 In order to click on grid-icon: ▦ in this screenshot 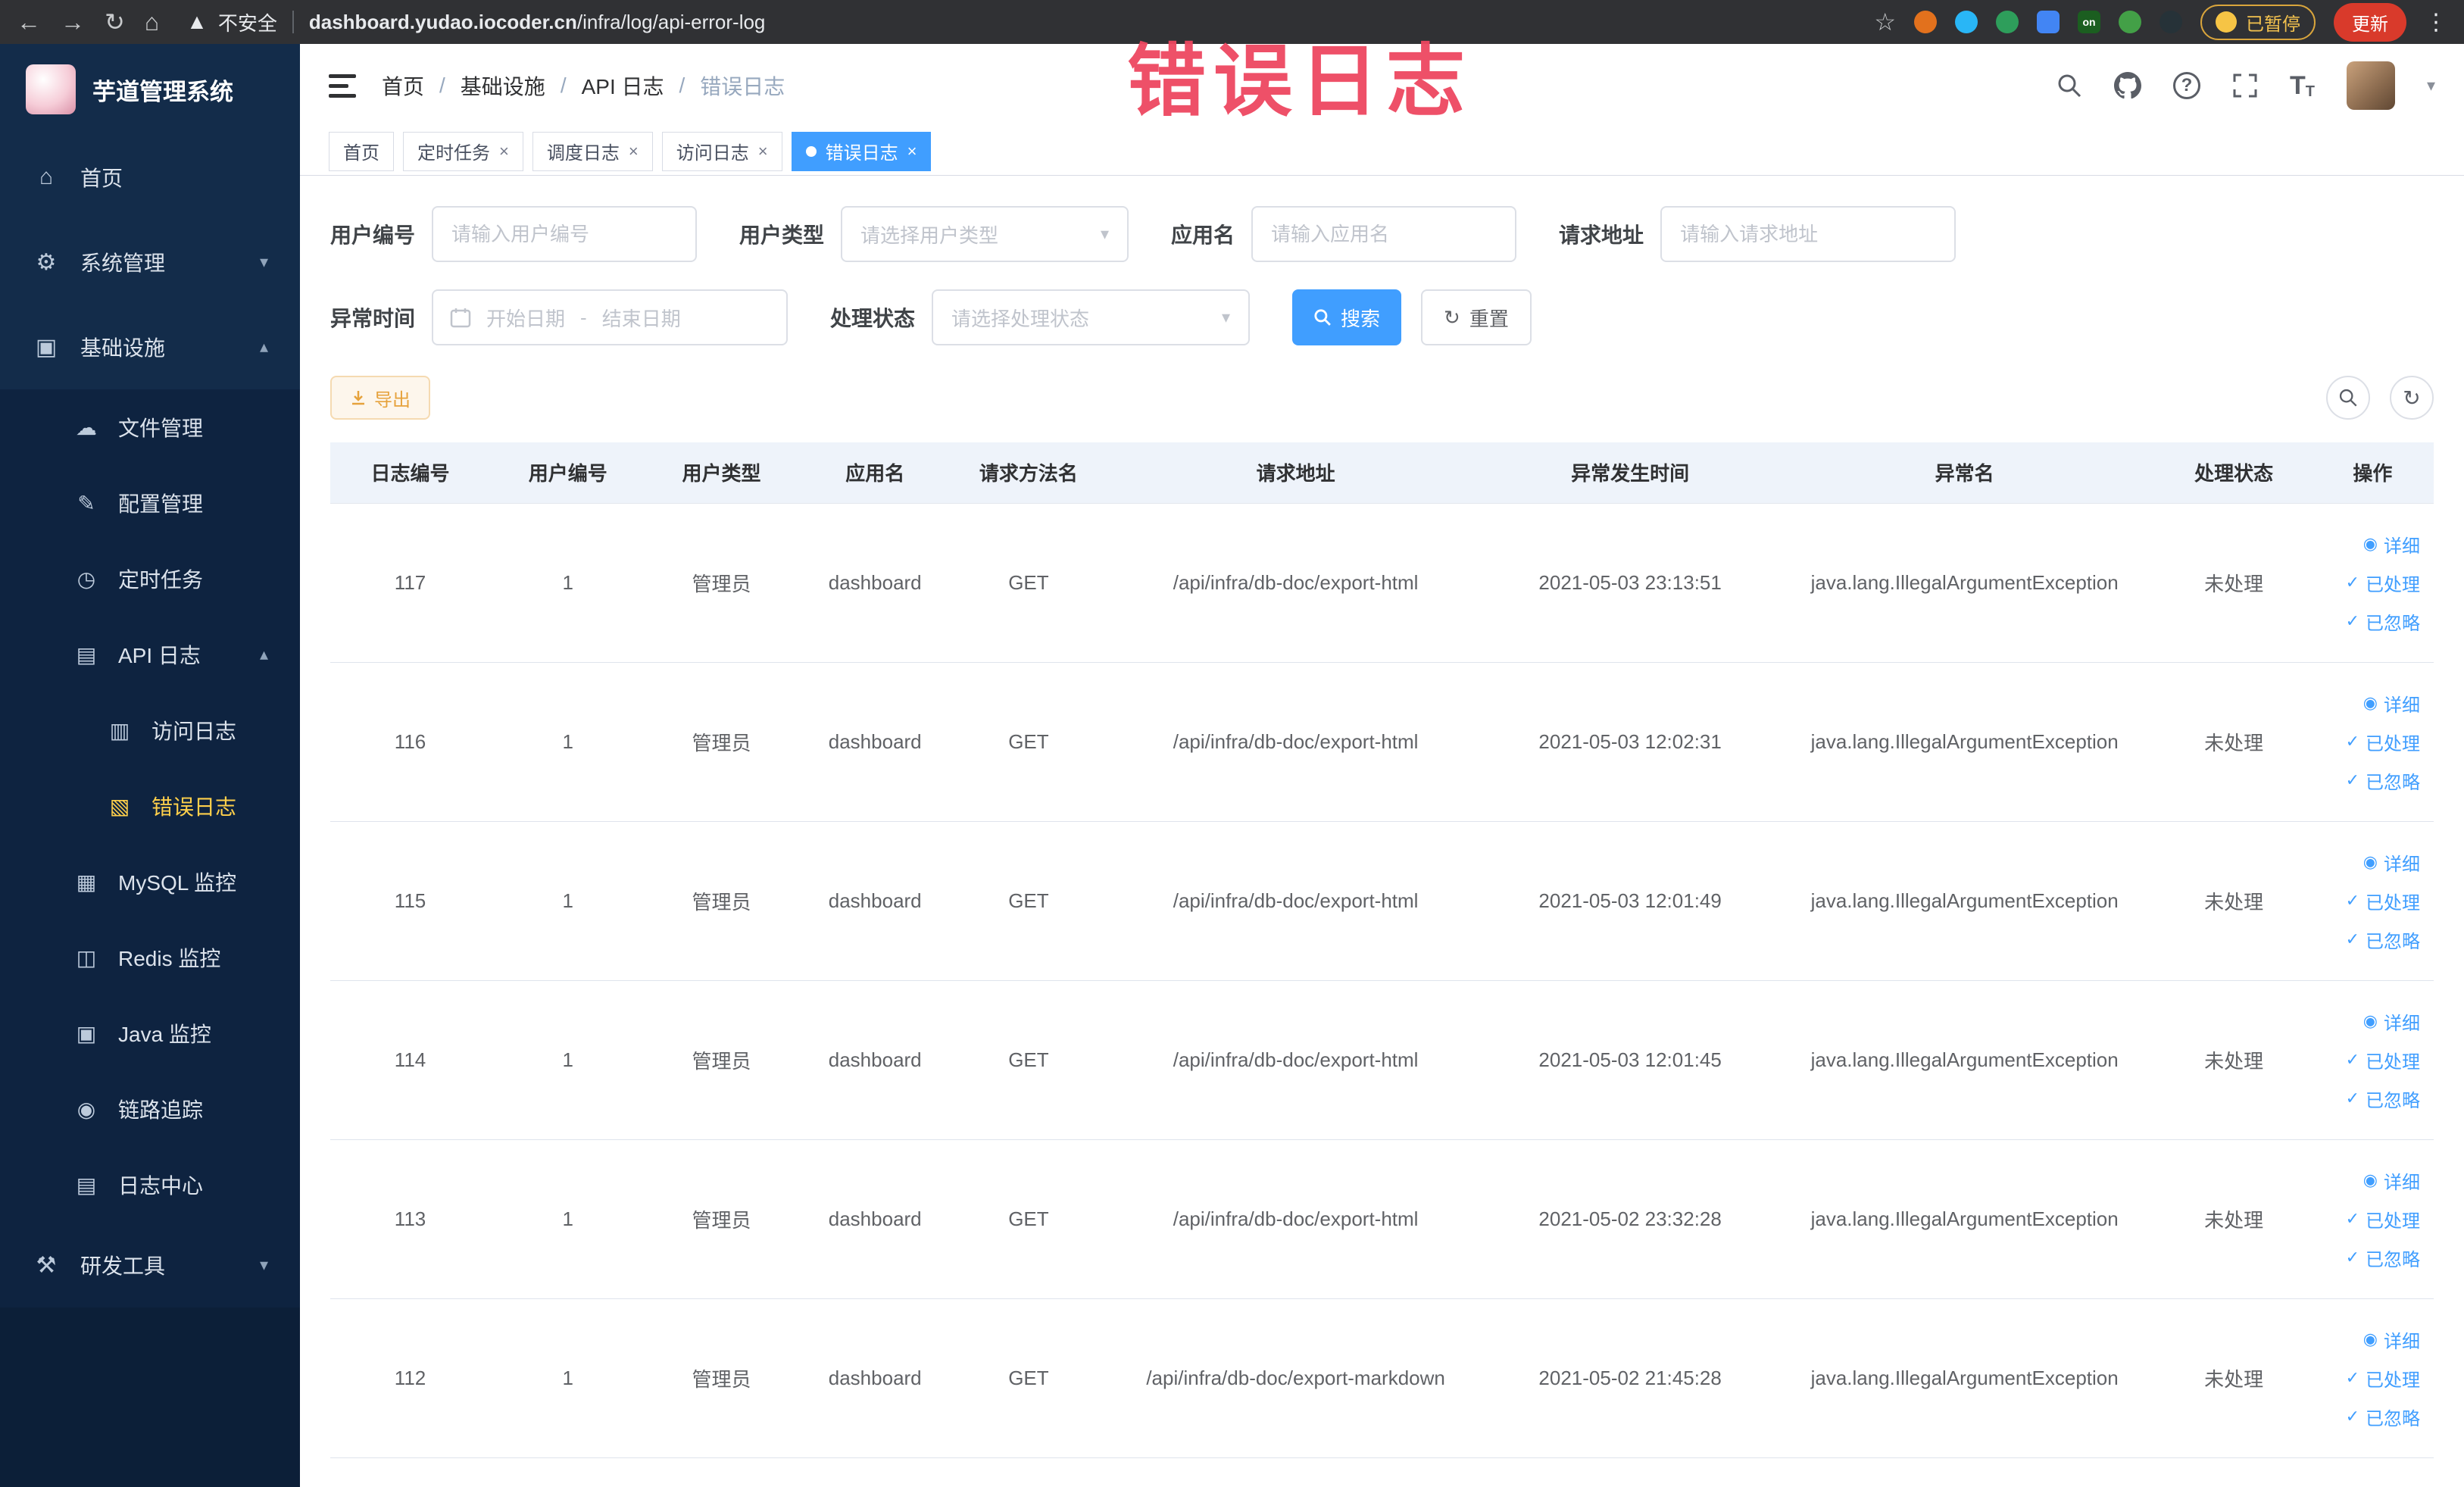, I will do `click(86, 882)`.